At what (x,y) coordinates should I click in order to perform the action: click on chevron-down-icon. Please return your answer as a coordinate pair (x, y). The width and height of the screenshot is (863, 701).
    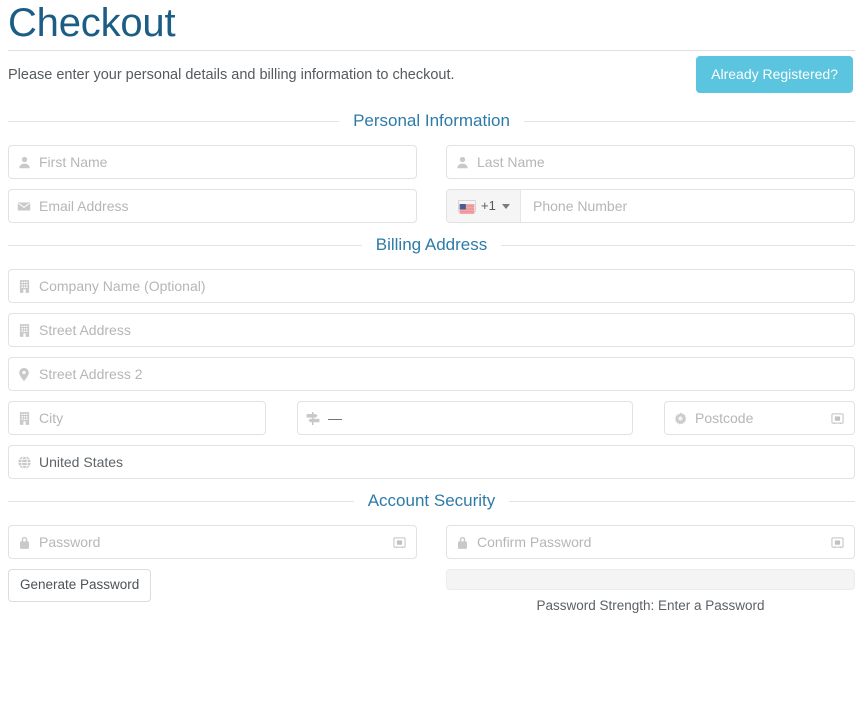
    Looking at the image, I should click on (505, 206).